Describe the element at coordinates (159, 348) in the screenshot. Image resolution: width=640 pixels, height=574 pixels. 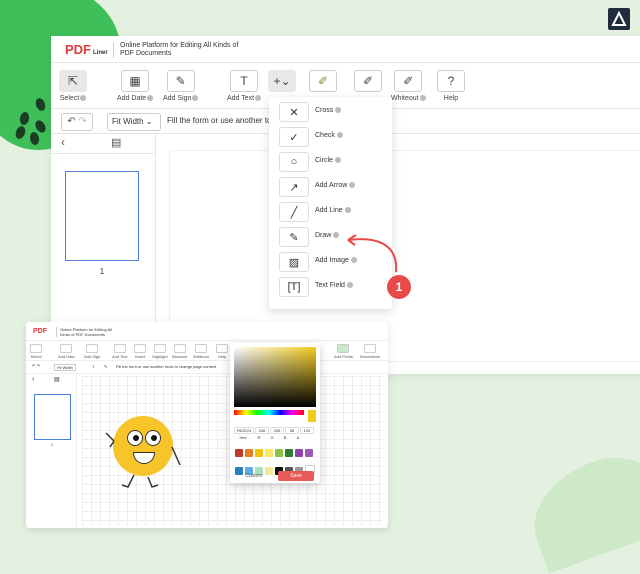
I see `highlight-icon` at that location.